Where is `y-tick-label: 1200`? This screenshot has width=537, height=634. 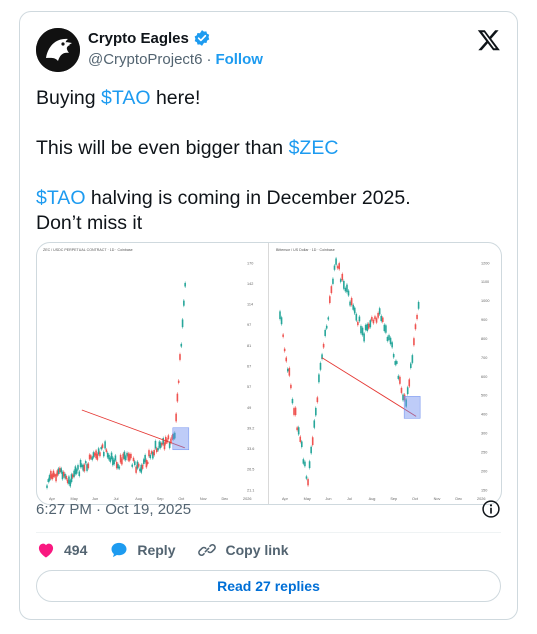
y-tick-label: 1200 is located at coordinates (485, 263).